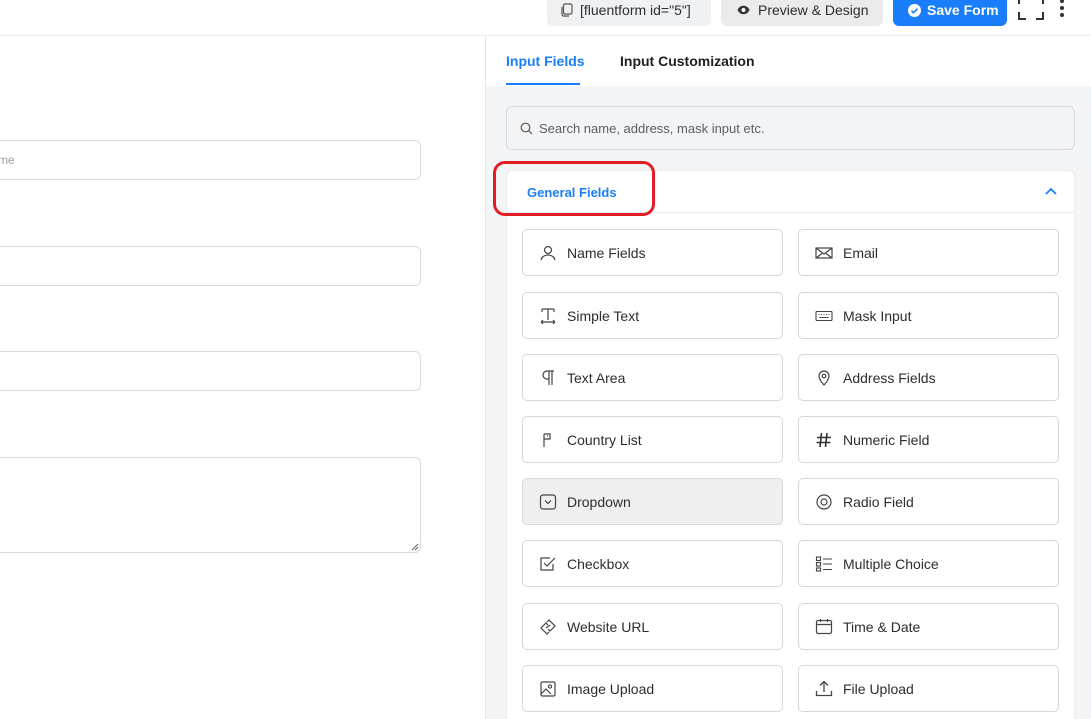 This screenshot has width=1091, height=719. I want to click on form-textarea-preview, so click(210, 505).